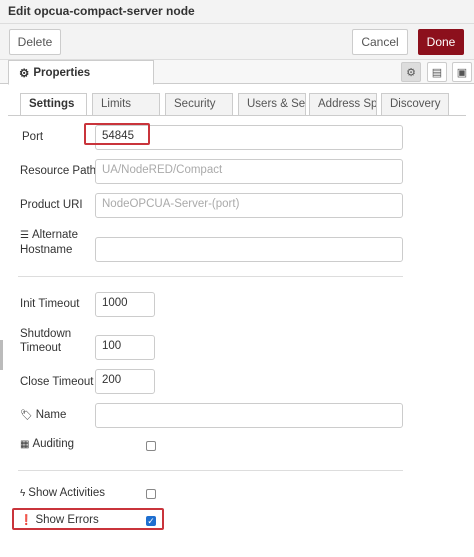 Image resolution: width=474 pixels, height=557 pixels. What do you see at coordinates (54, 235) in the screenshot?
I see `alternate-hostname-label-line1: Alternate` at bounding box center [54, 235].